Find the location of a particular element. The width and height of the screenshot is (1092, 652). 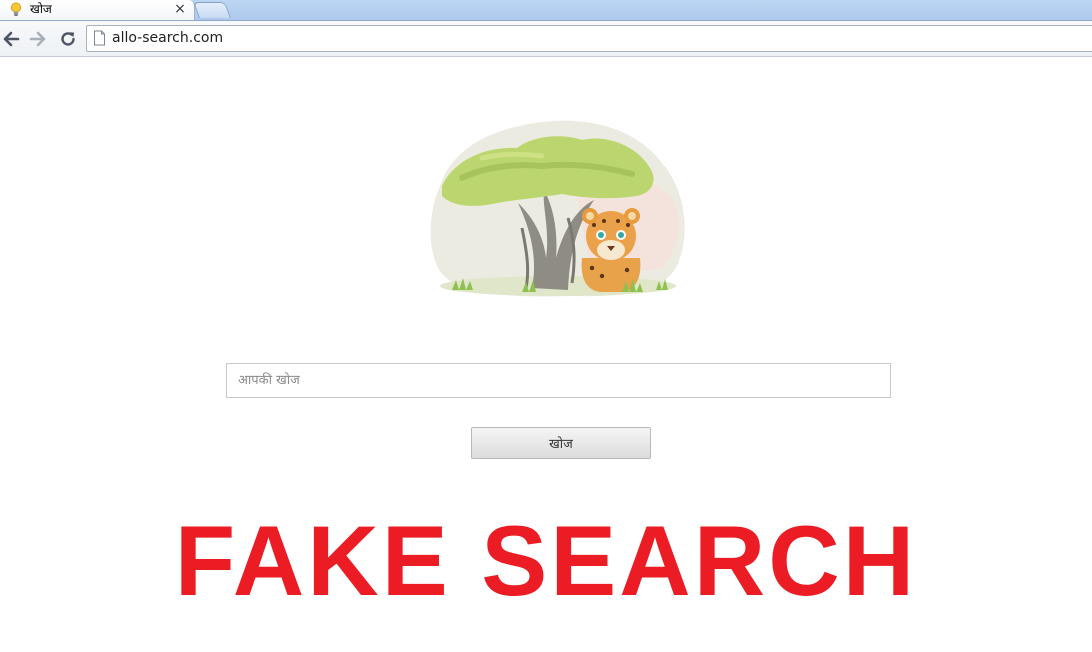

leopard-figure is located at coordinates (611, 250).